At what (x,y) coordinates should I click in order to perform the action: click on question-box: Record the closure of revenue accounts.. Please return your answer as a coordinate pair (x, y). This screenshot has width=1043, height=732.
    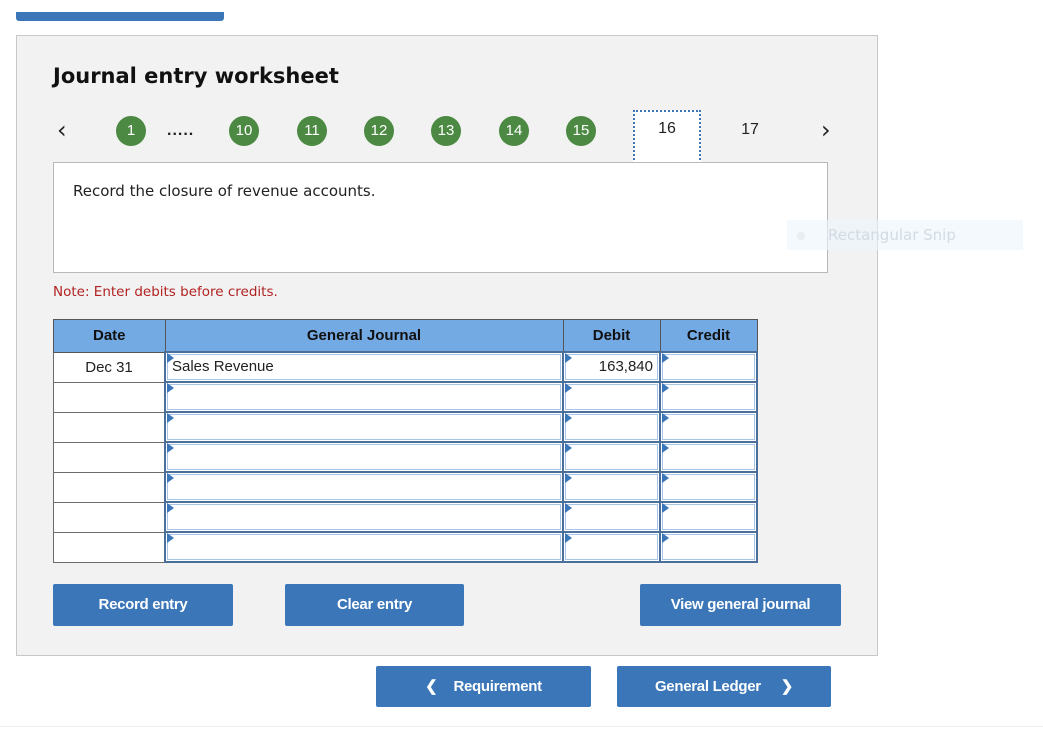
    Looking at the image, I should click on (440, 217).